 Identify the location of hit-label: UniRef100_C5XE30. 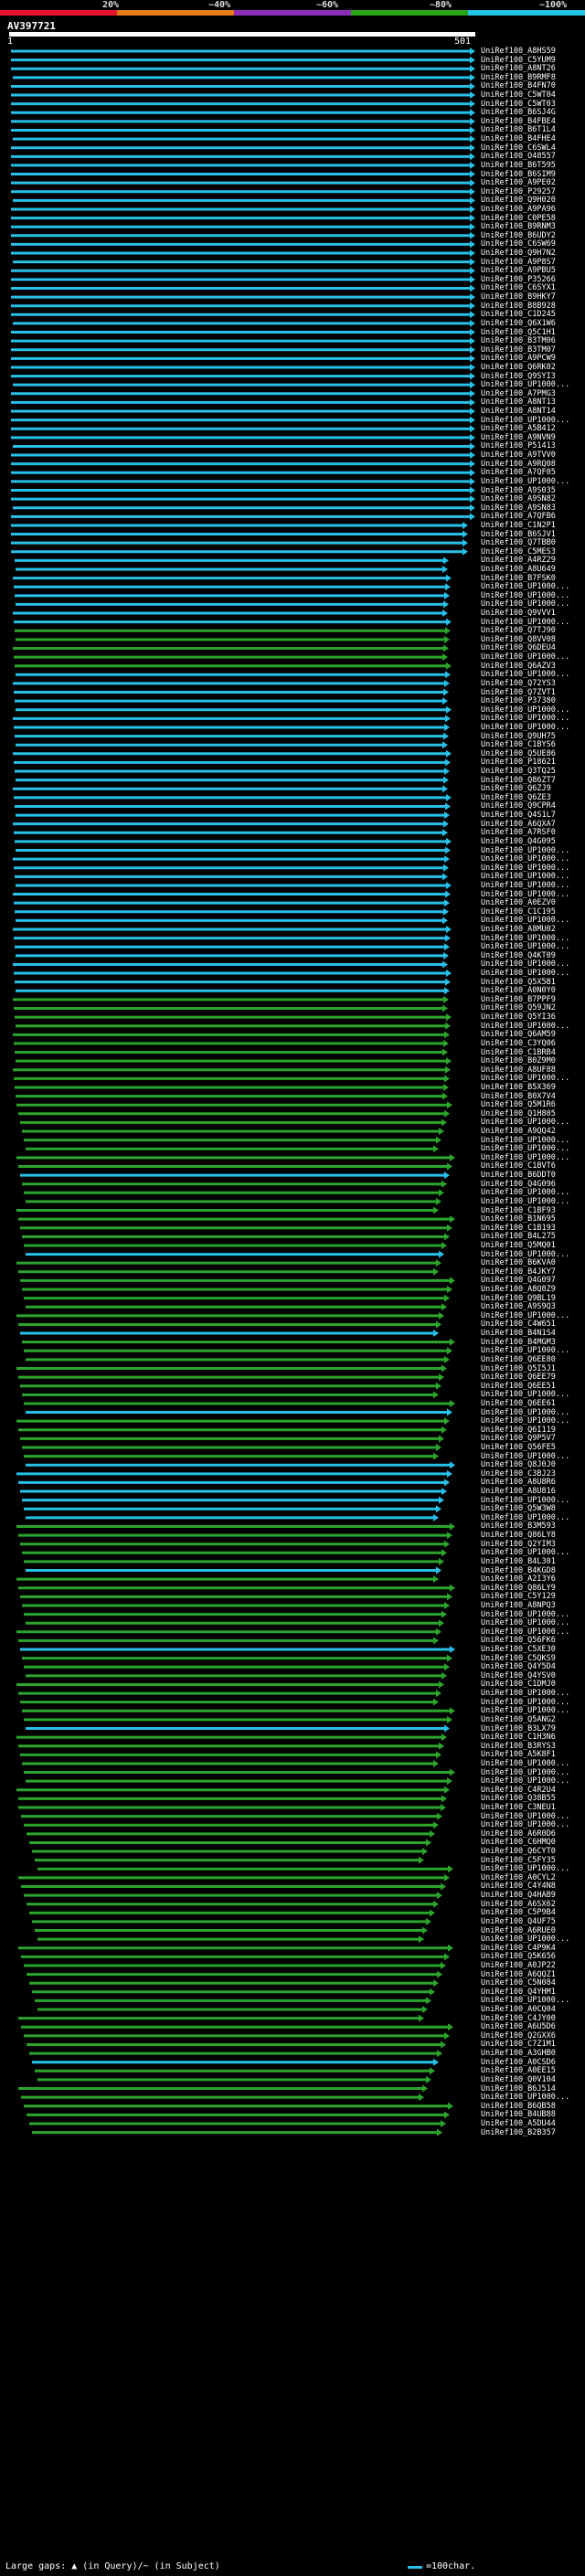
(518, 1649).